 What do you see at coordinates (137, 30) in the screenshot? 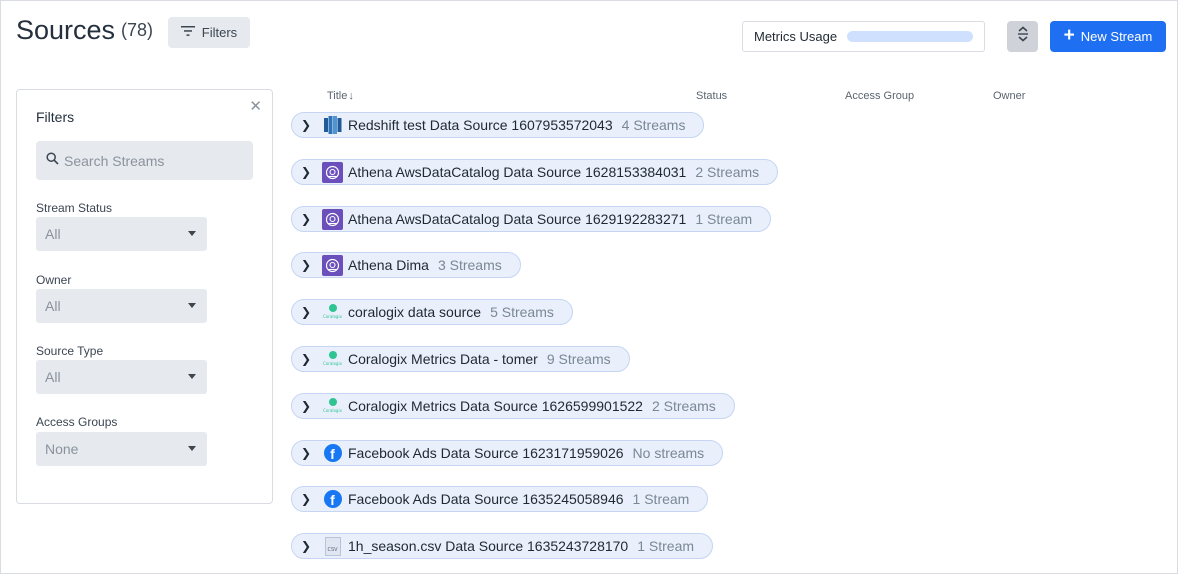
I see `source-count: (78)` at bounding box center [137, 30].